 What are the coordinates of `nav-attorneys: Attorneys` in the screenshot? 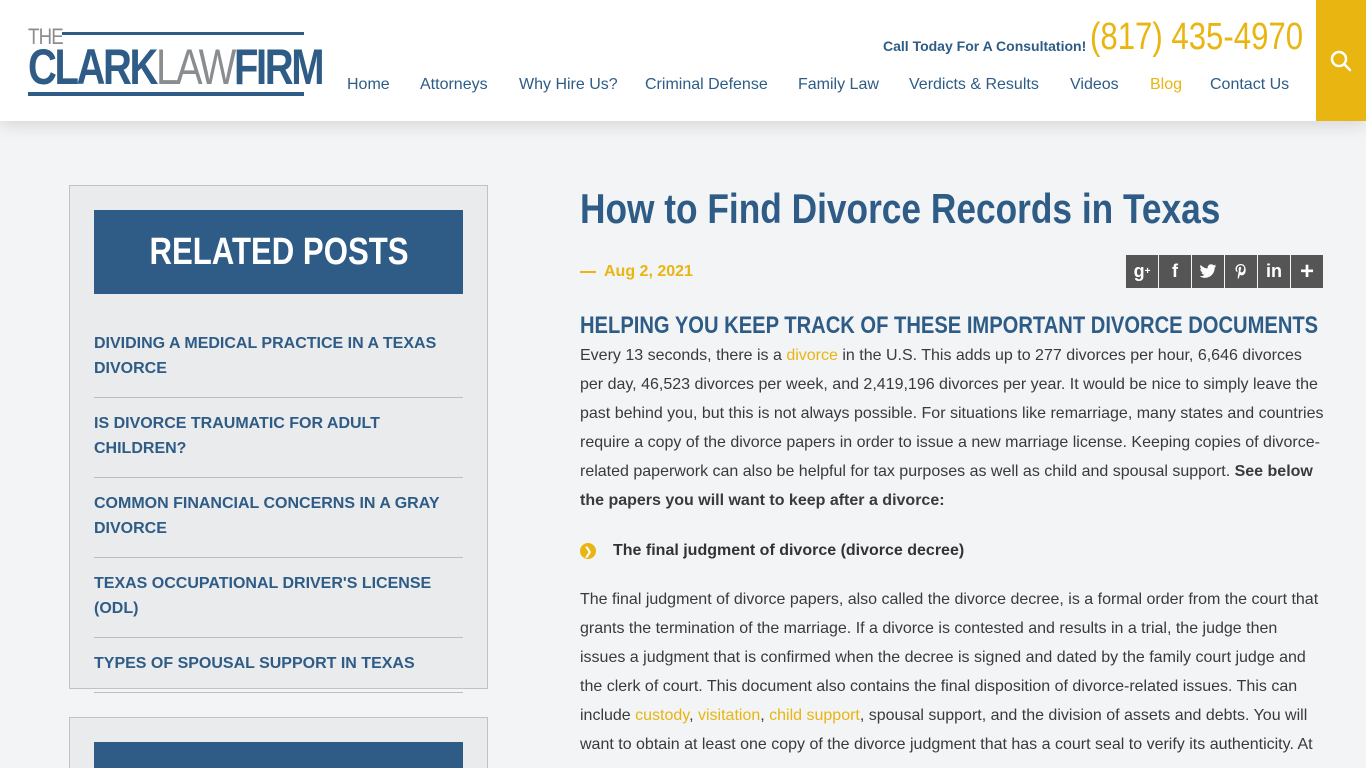 It's located at (454, 85).